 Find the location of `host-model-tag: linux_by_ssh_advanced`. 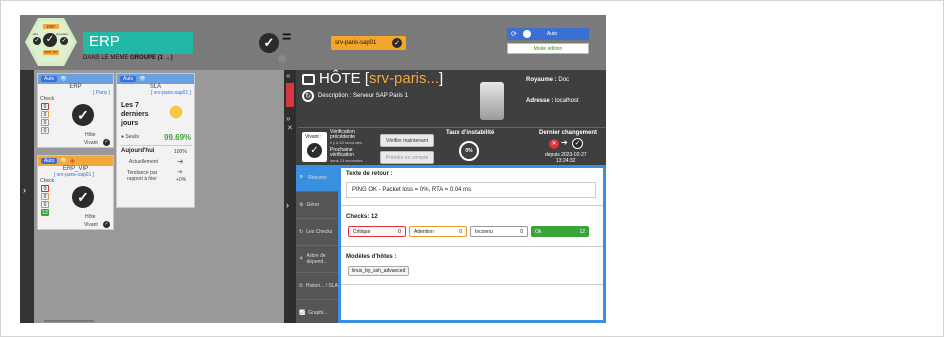

host-model-tag: linux_by_ssh_advanced is located at coordinates (379, 271).